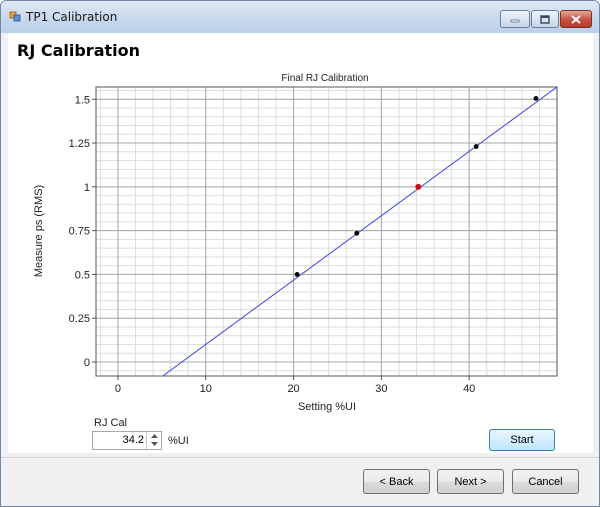  Describe the element at coordinates (39, 231) in the screenshot. I see `y-axis-label: Measure ps (RMS)` at that location.